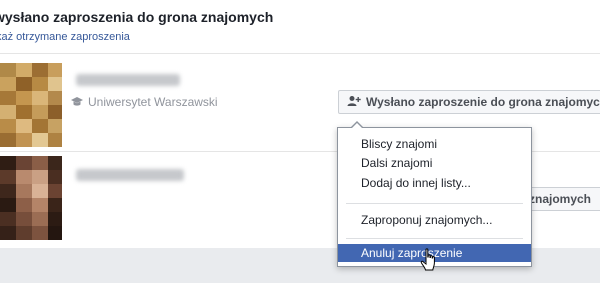  I want to click on menu-item-acquaintances: Dalsi znajomi, so click(434, 163).